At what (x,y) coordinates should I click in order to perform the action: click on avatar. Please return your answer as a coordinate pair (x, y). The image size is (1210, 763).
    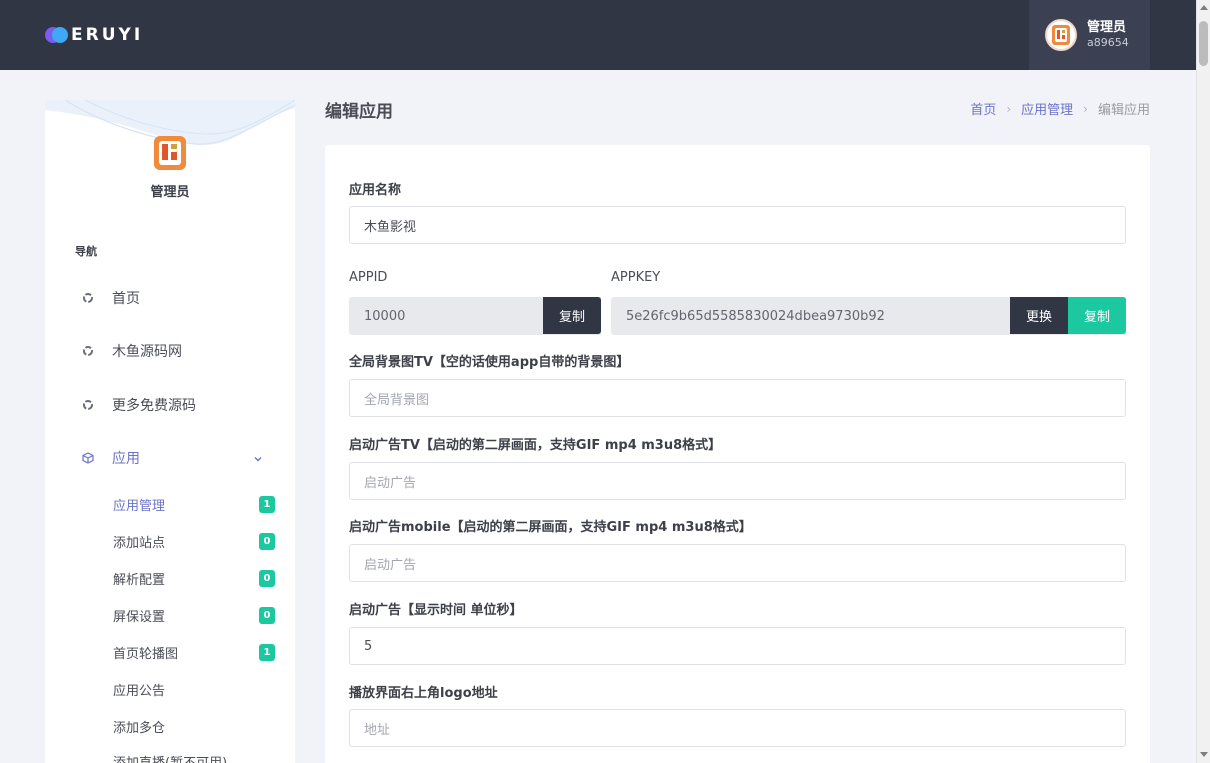
    Looking at the image, I should click on (1061, 35).